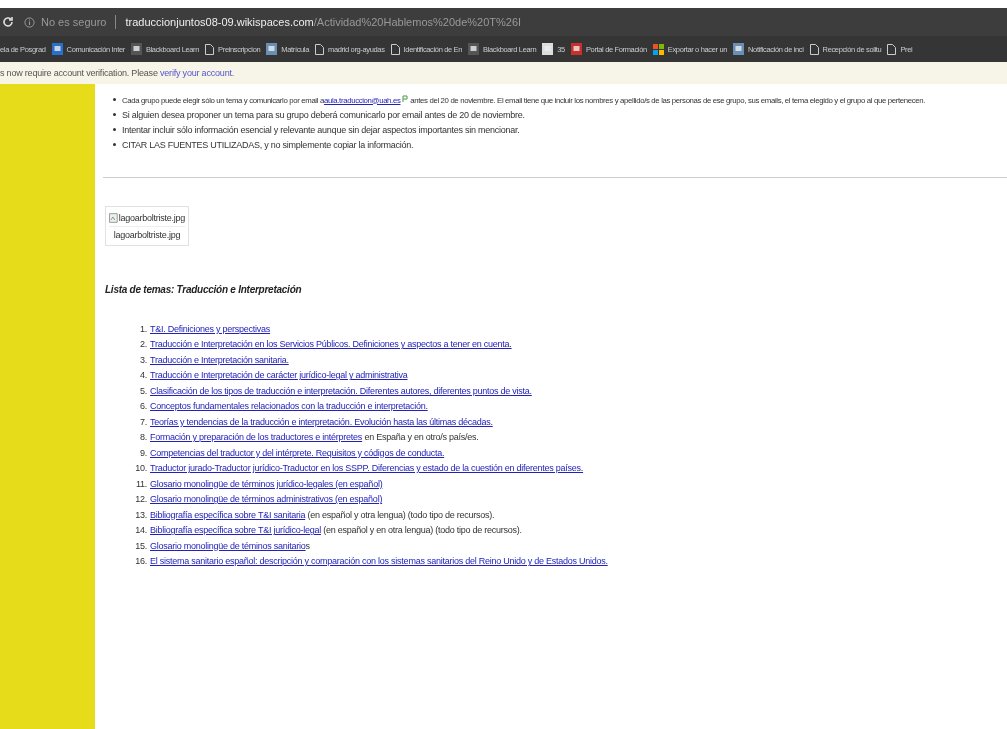 This screenshot has height=729, width=1007. I want to click on topic-link: Glosario monolingüe de téminos sanitario, so click(228, 545).